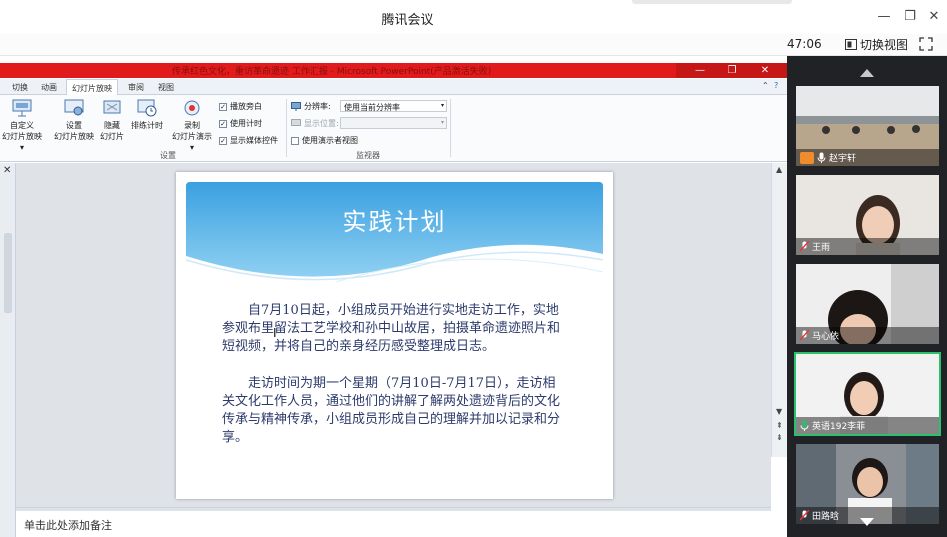 This screenshot has height=537, width=947. I want to click on notification-edge, so click(712, 2).